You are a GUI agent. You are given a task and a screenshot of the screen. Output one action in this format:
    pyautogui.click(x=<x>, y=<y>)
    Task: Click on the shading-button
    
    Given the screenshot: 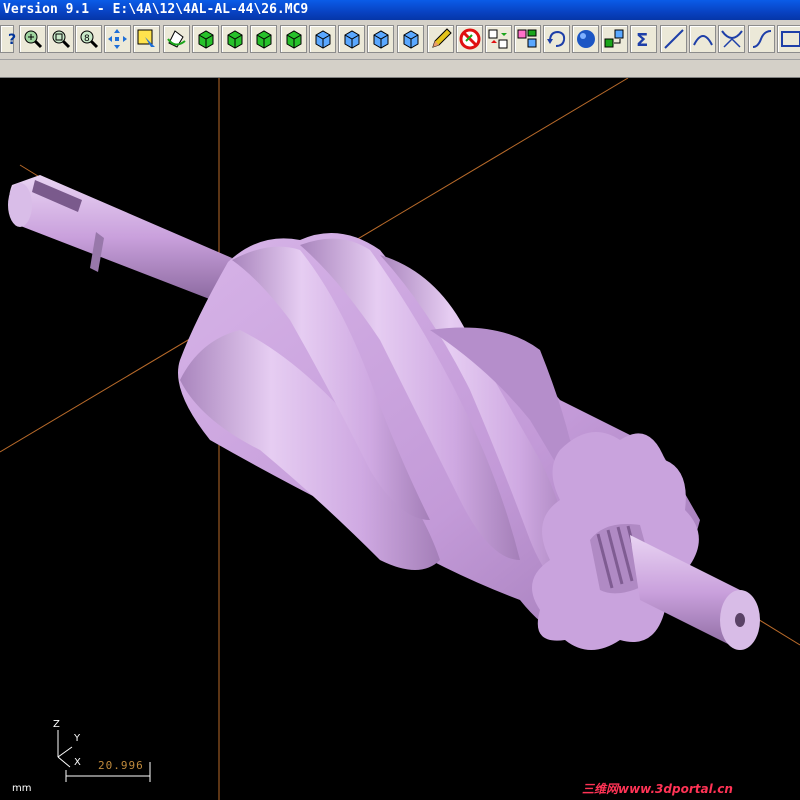 What is the action you would take?
    pyautogui.click(x=585, y=39)
    